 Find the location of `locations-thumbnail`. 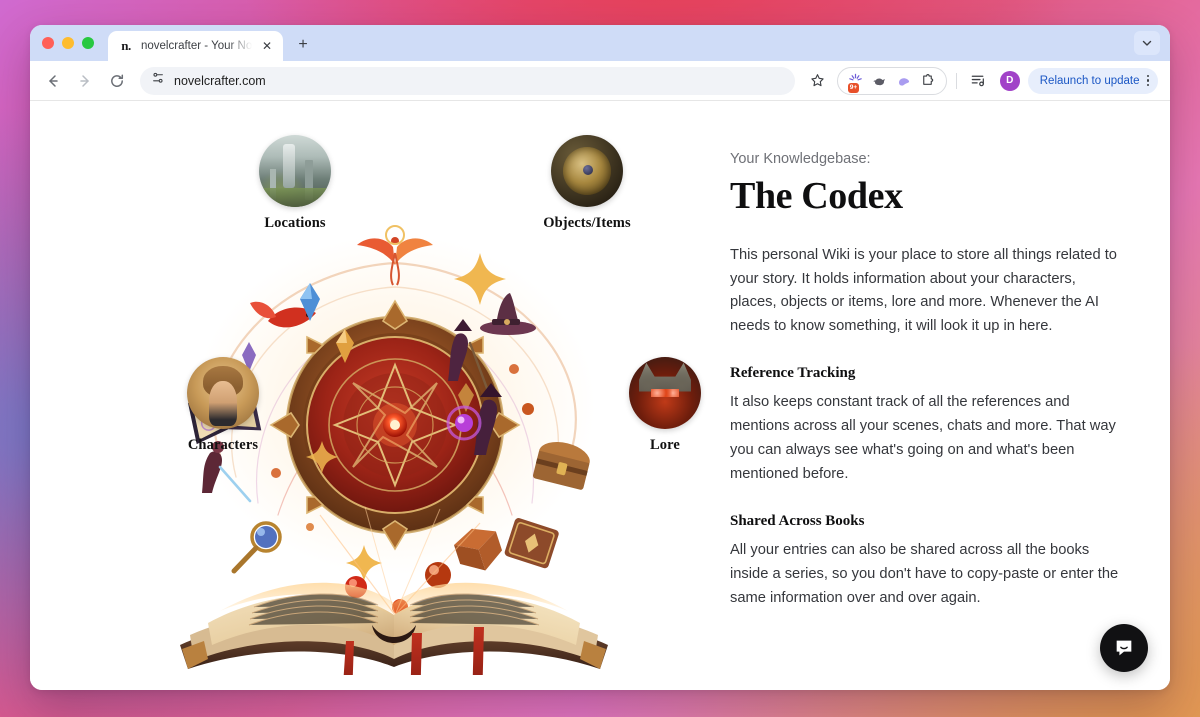

locations-thumbnail is located at coordinates (295, 171).